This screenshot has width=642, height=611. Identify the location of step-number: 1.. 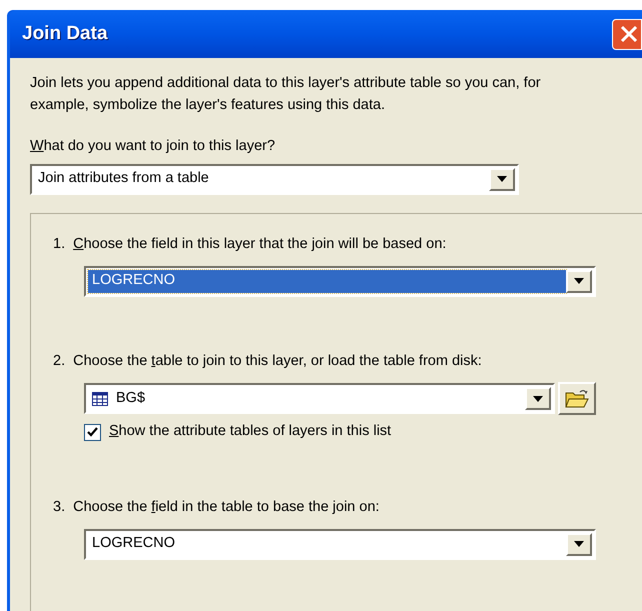
(59, 244).